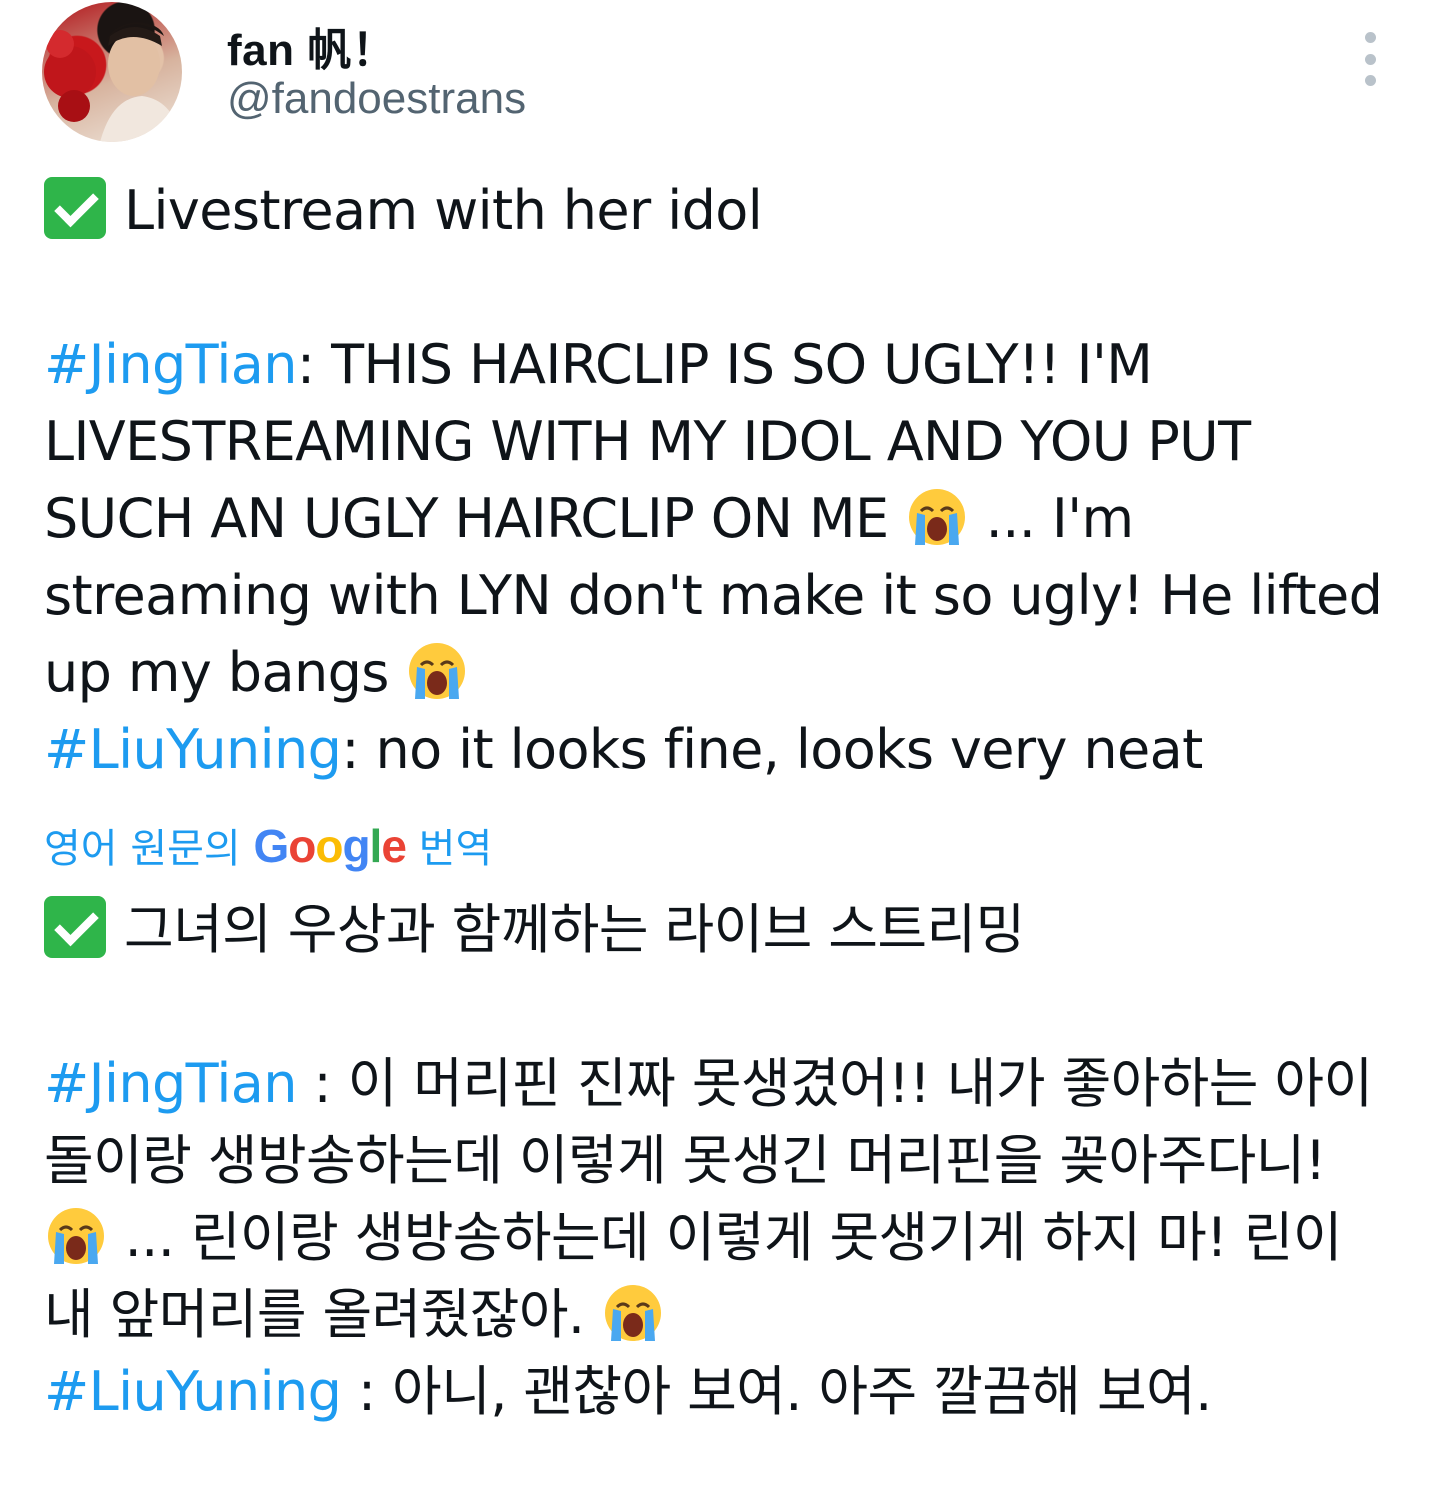 The height and width of the screenshot is (1488, 1440). I want to click on tweet-header: fan 帆！ @fandoestrans, so click(722, 72).